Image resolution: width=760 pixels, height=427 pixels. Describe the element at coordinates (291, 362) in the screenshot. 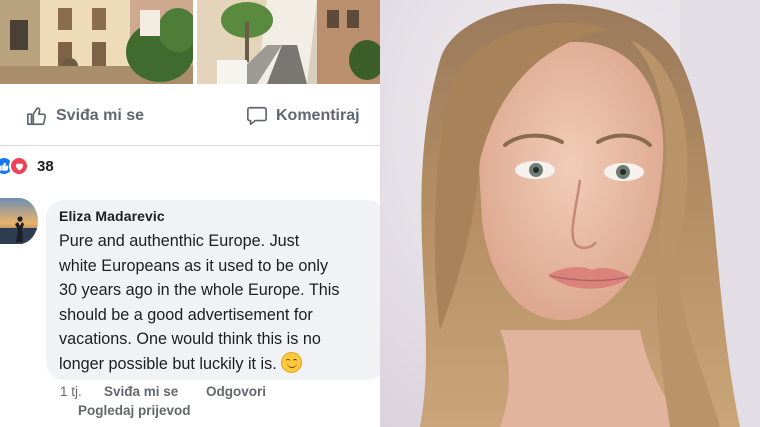

I see `smiling-face-icon` at that location.